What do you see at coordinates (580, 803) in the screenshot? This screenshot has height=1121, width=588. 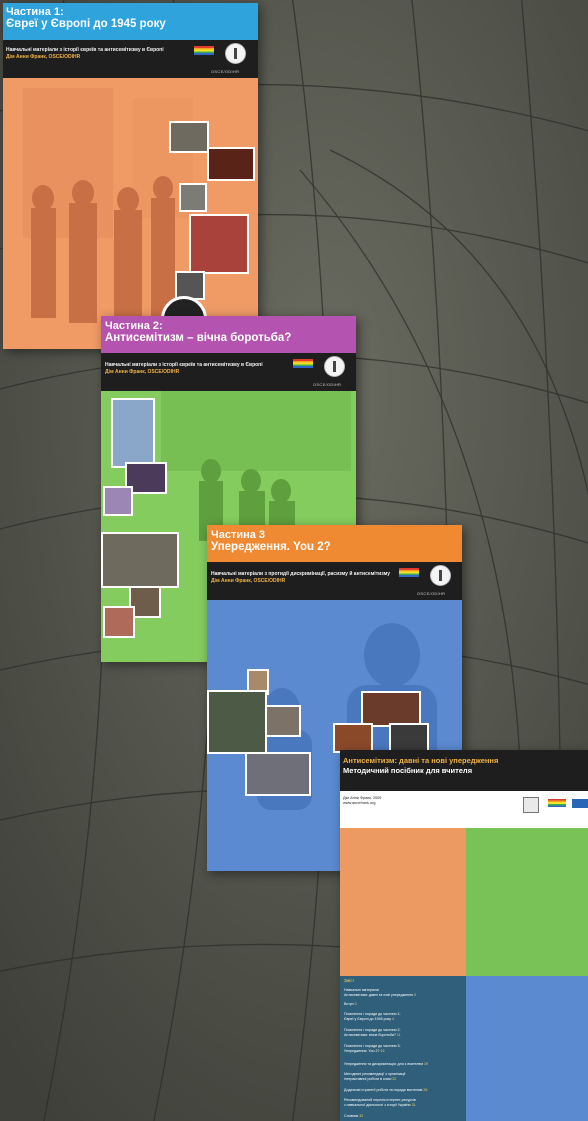 I see `osce-logo` at bounding box center [580, 803].